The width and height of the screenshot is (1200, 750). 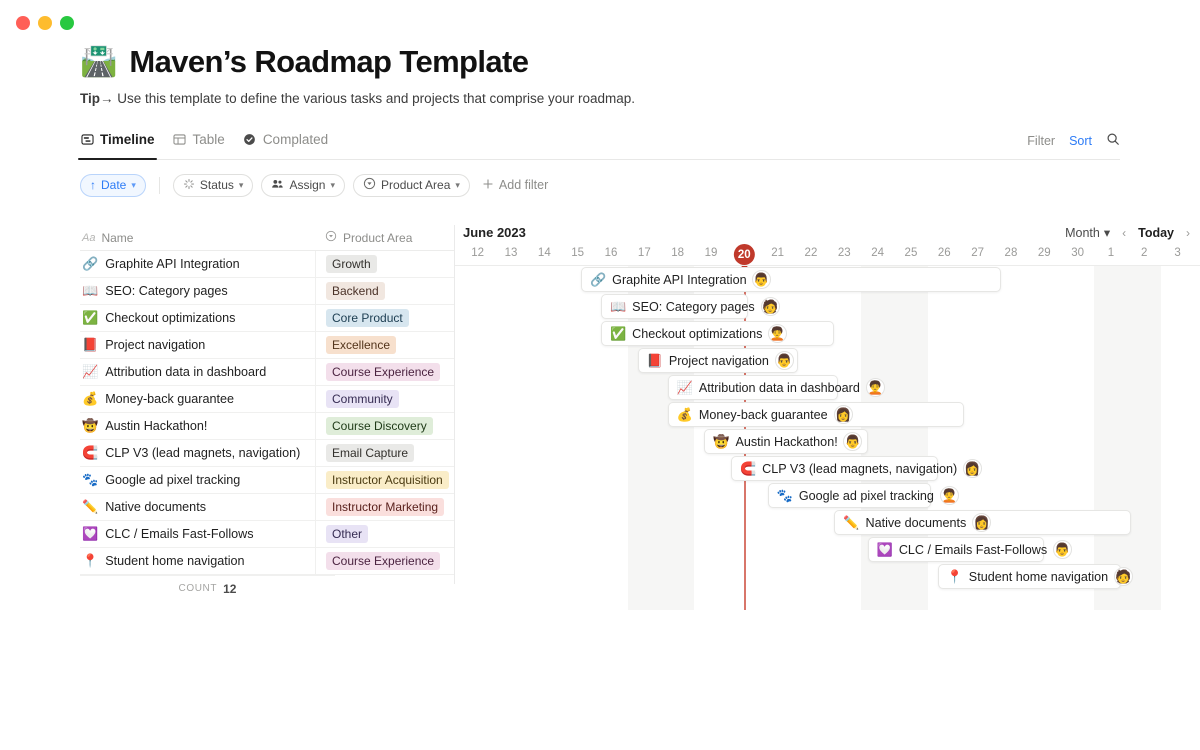 What do you see at coordinates (1029, 576) in the screenshot?
I see `timeline-bar: 📍 Student home navigation` at bounding box center [1029, 576].